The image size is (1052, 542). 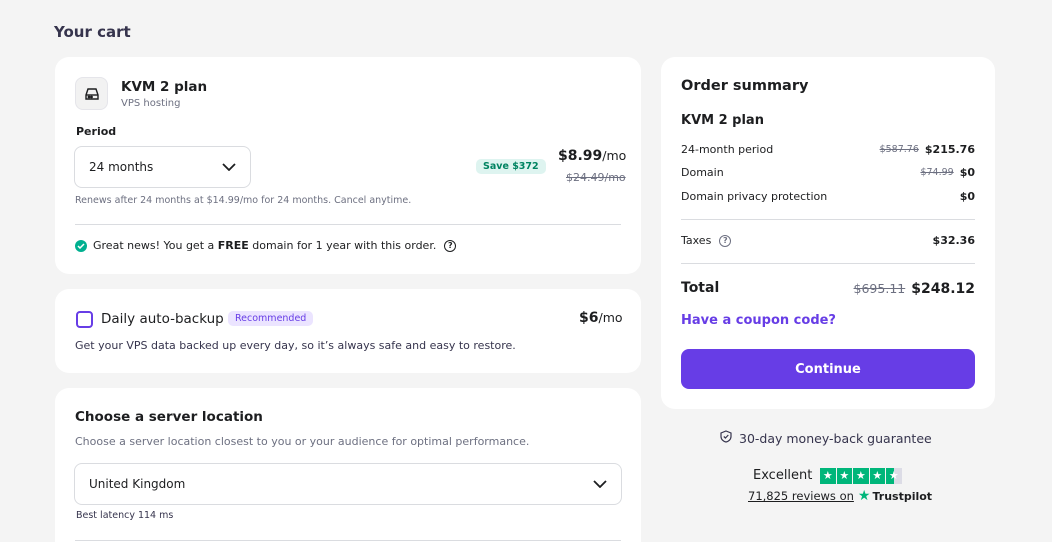 What do you see at coordinates (125, 515) in the screenshot?
I see `latency-note: Best latency 114 ms` at bounding box center [125, 515].